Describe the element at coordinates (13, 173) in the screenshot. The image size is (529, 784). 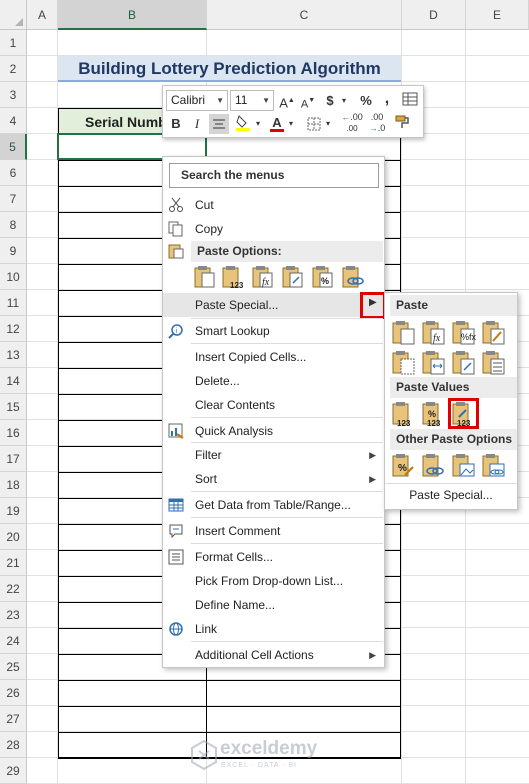
I see `row-header-6: 6` at that location.